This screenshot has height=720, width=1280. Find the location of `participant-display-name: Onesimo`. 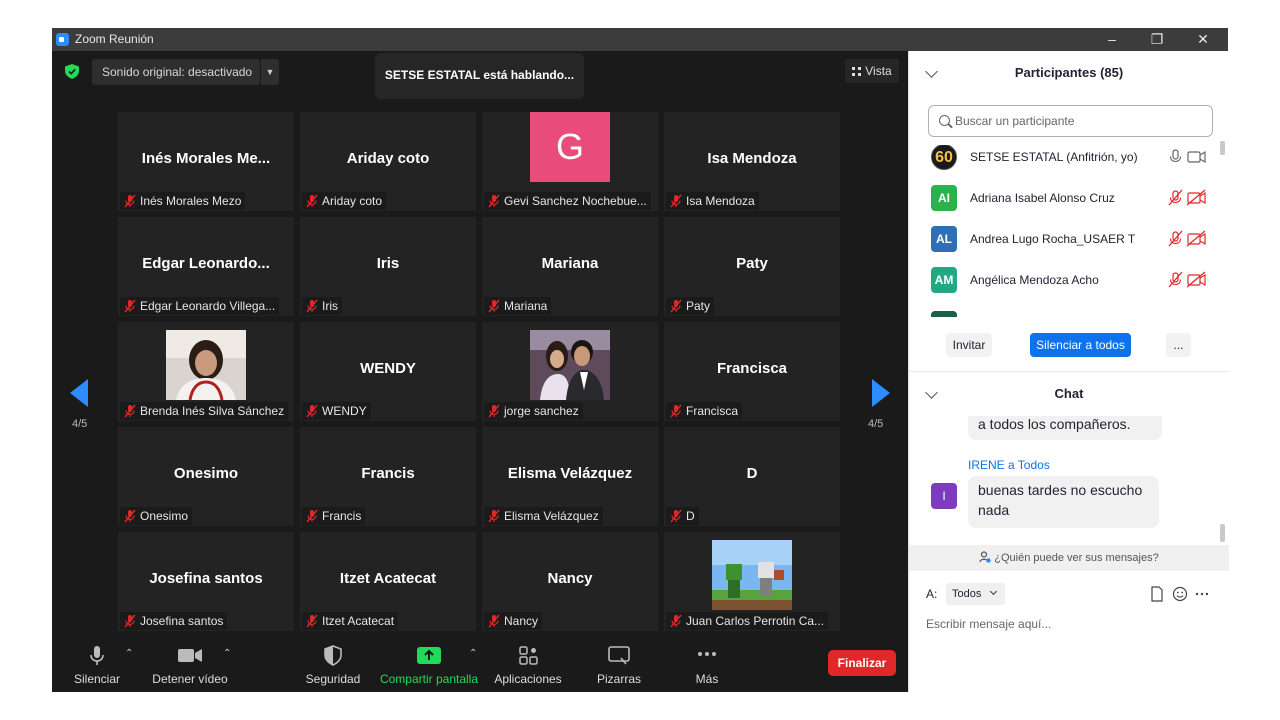

participant-display-name: Onesimo is located at coordinates (206, 473).